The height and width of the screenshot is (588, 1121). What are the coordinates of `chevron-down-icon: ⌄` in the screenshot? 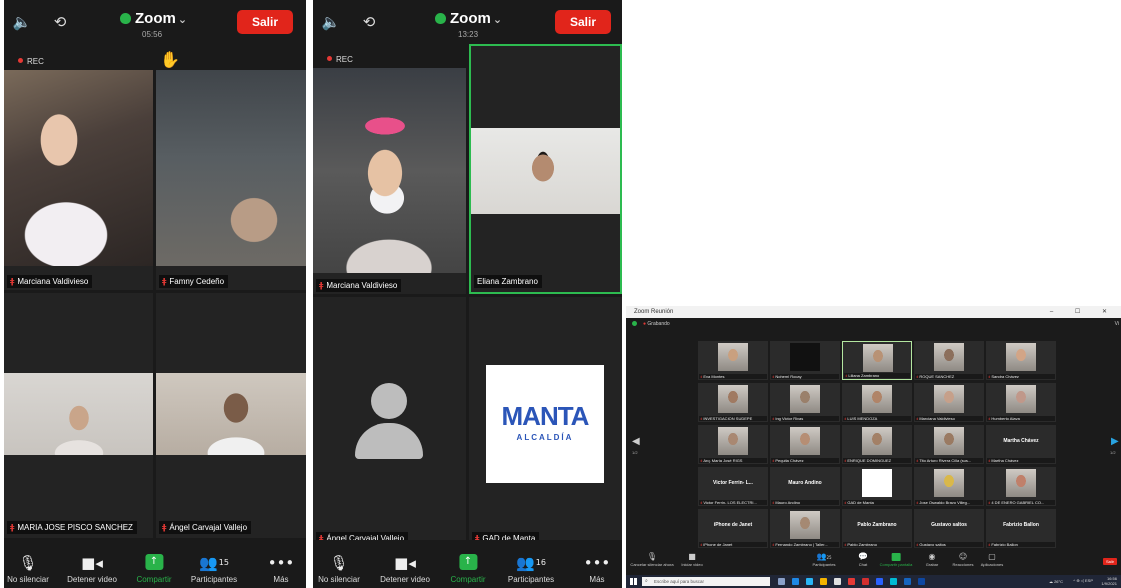 It's located at (497, 19).